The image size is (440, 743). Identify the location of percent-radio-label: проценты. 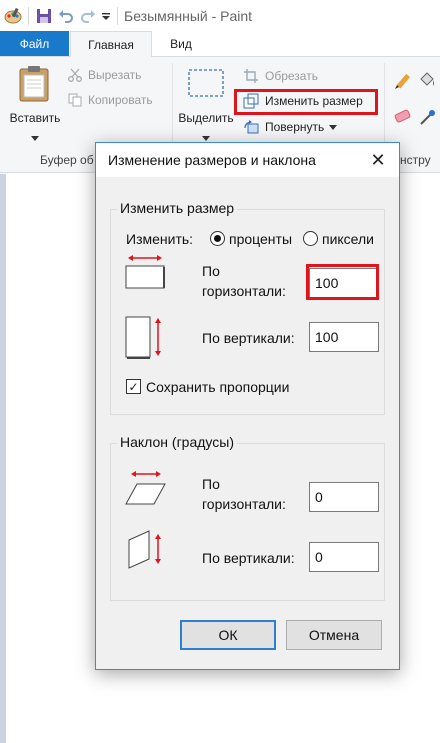
(260, 239).